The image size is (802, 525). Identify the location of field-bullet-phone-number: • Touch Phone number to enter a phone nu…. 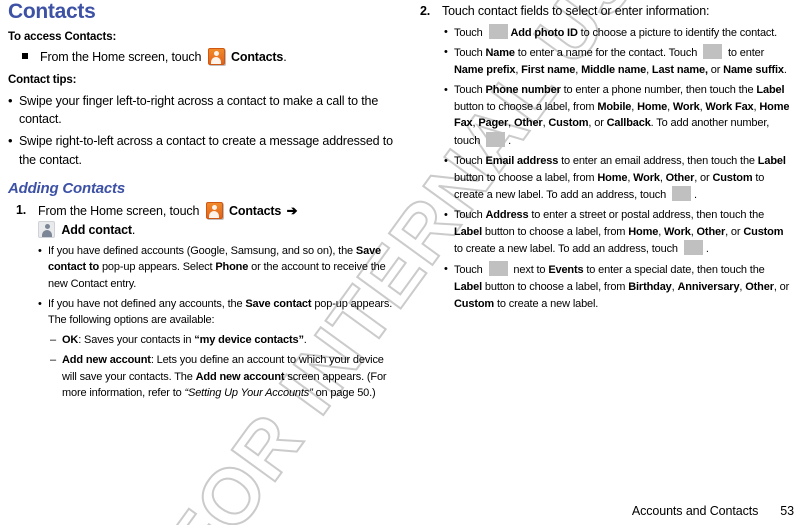
(619, 116).